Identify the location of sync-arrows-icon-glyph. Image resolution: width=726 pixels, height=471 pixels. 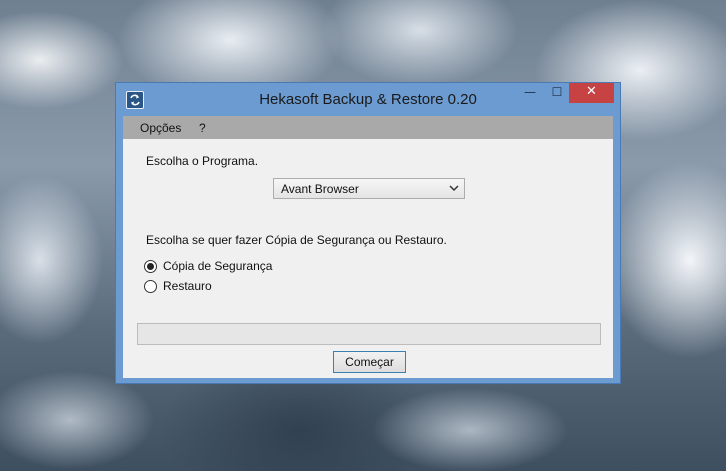
(135, 100).